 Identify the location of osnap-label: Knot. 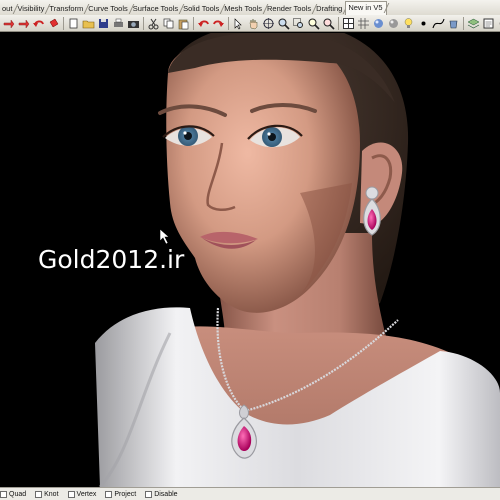
(51, 494).